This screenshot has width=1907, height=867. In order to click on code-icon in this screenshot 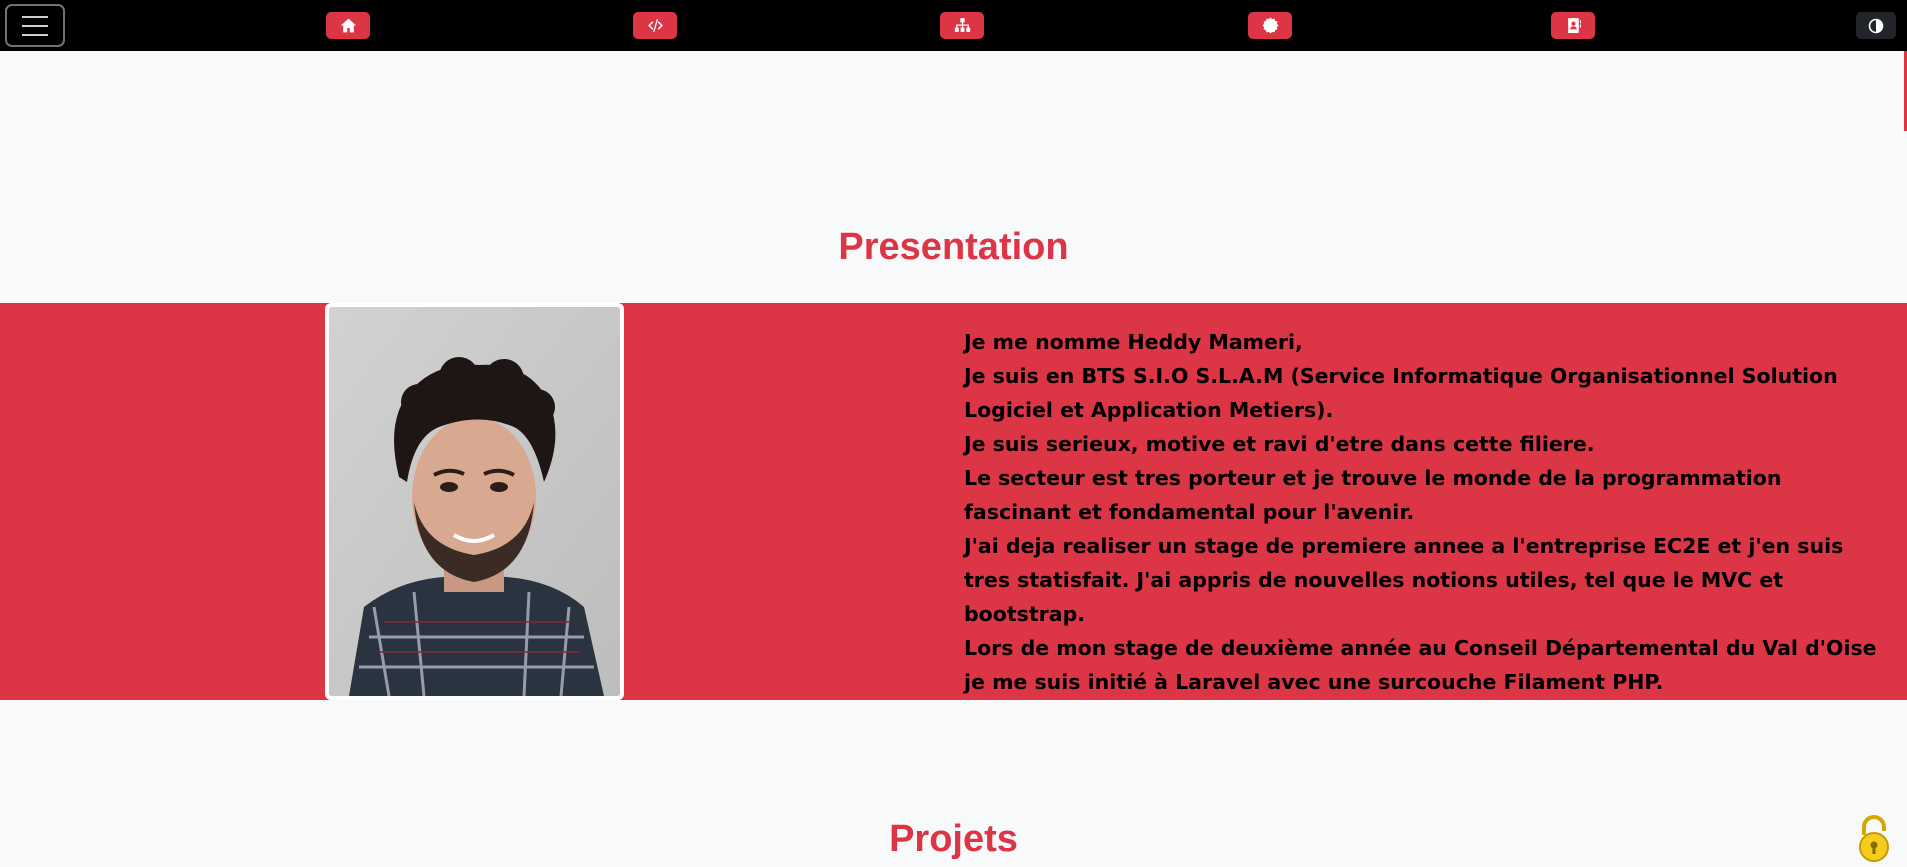, I will do `click(655, 25)`.